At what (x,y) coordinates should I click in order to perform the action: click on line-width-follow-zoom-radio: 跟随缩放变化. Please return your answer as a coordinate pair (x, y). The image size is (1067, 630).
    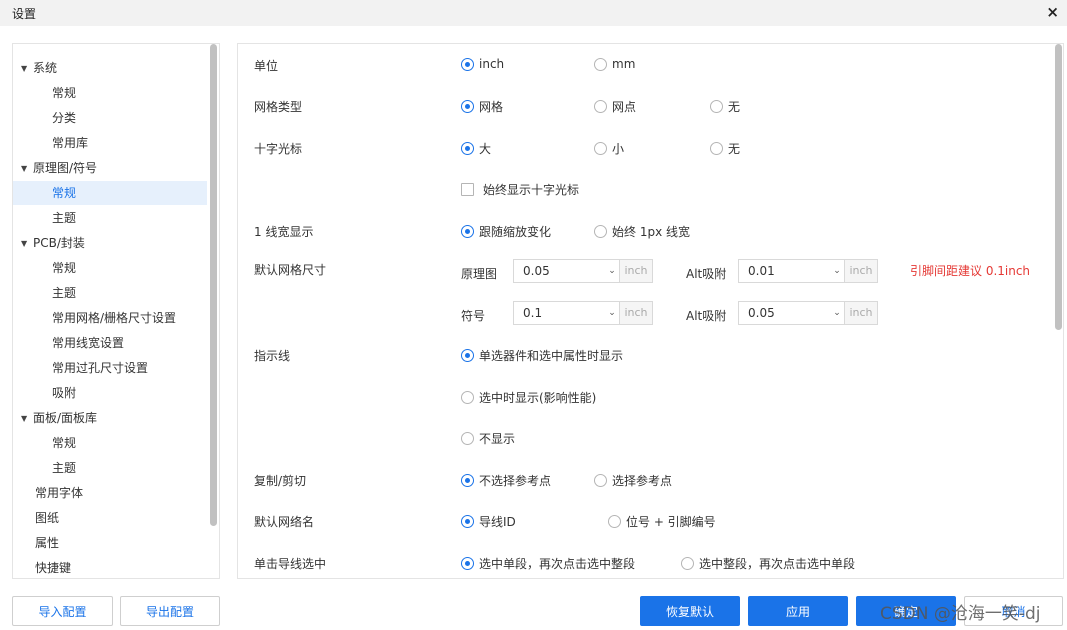
    Looking at the image, I should click on (506, 231).